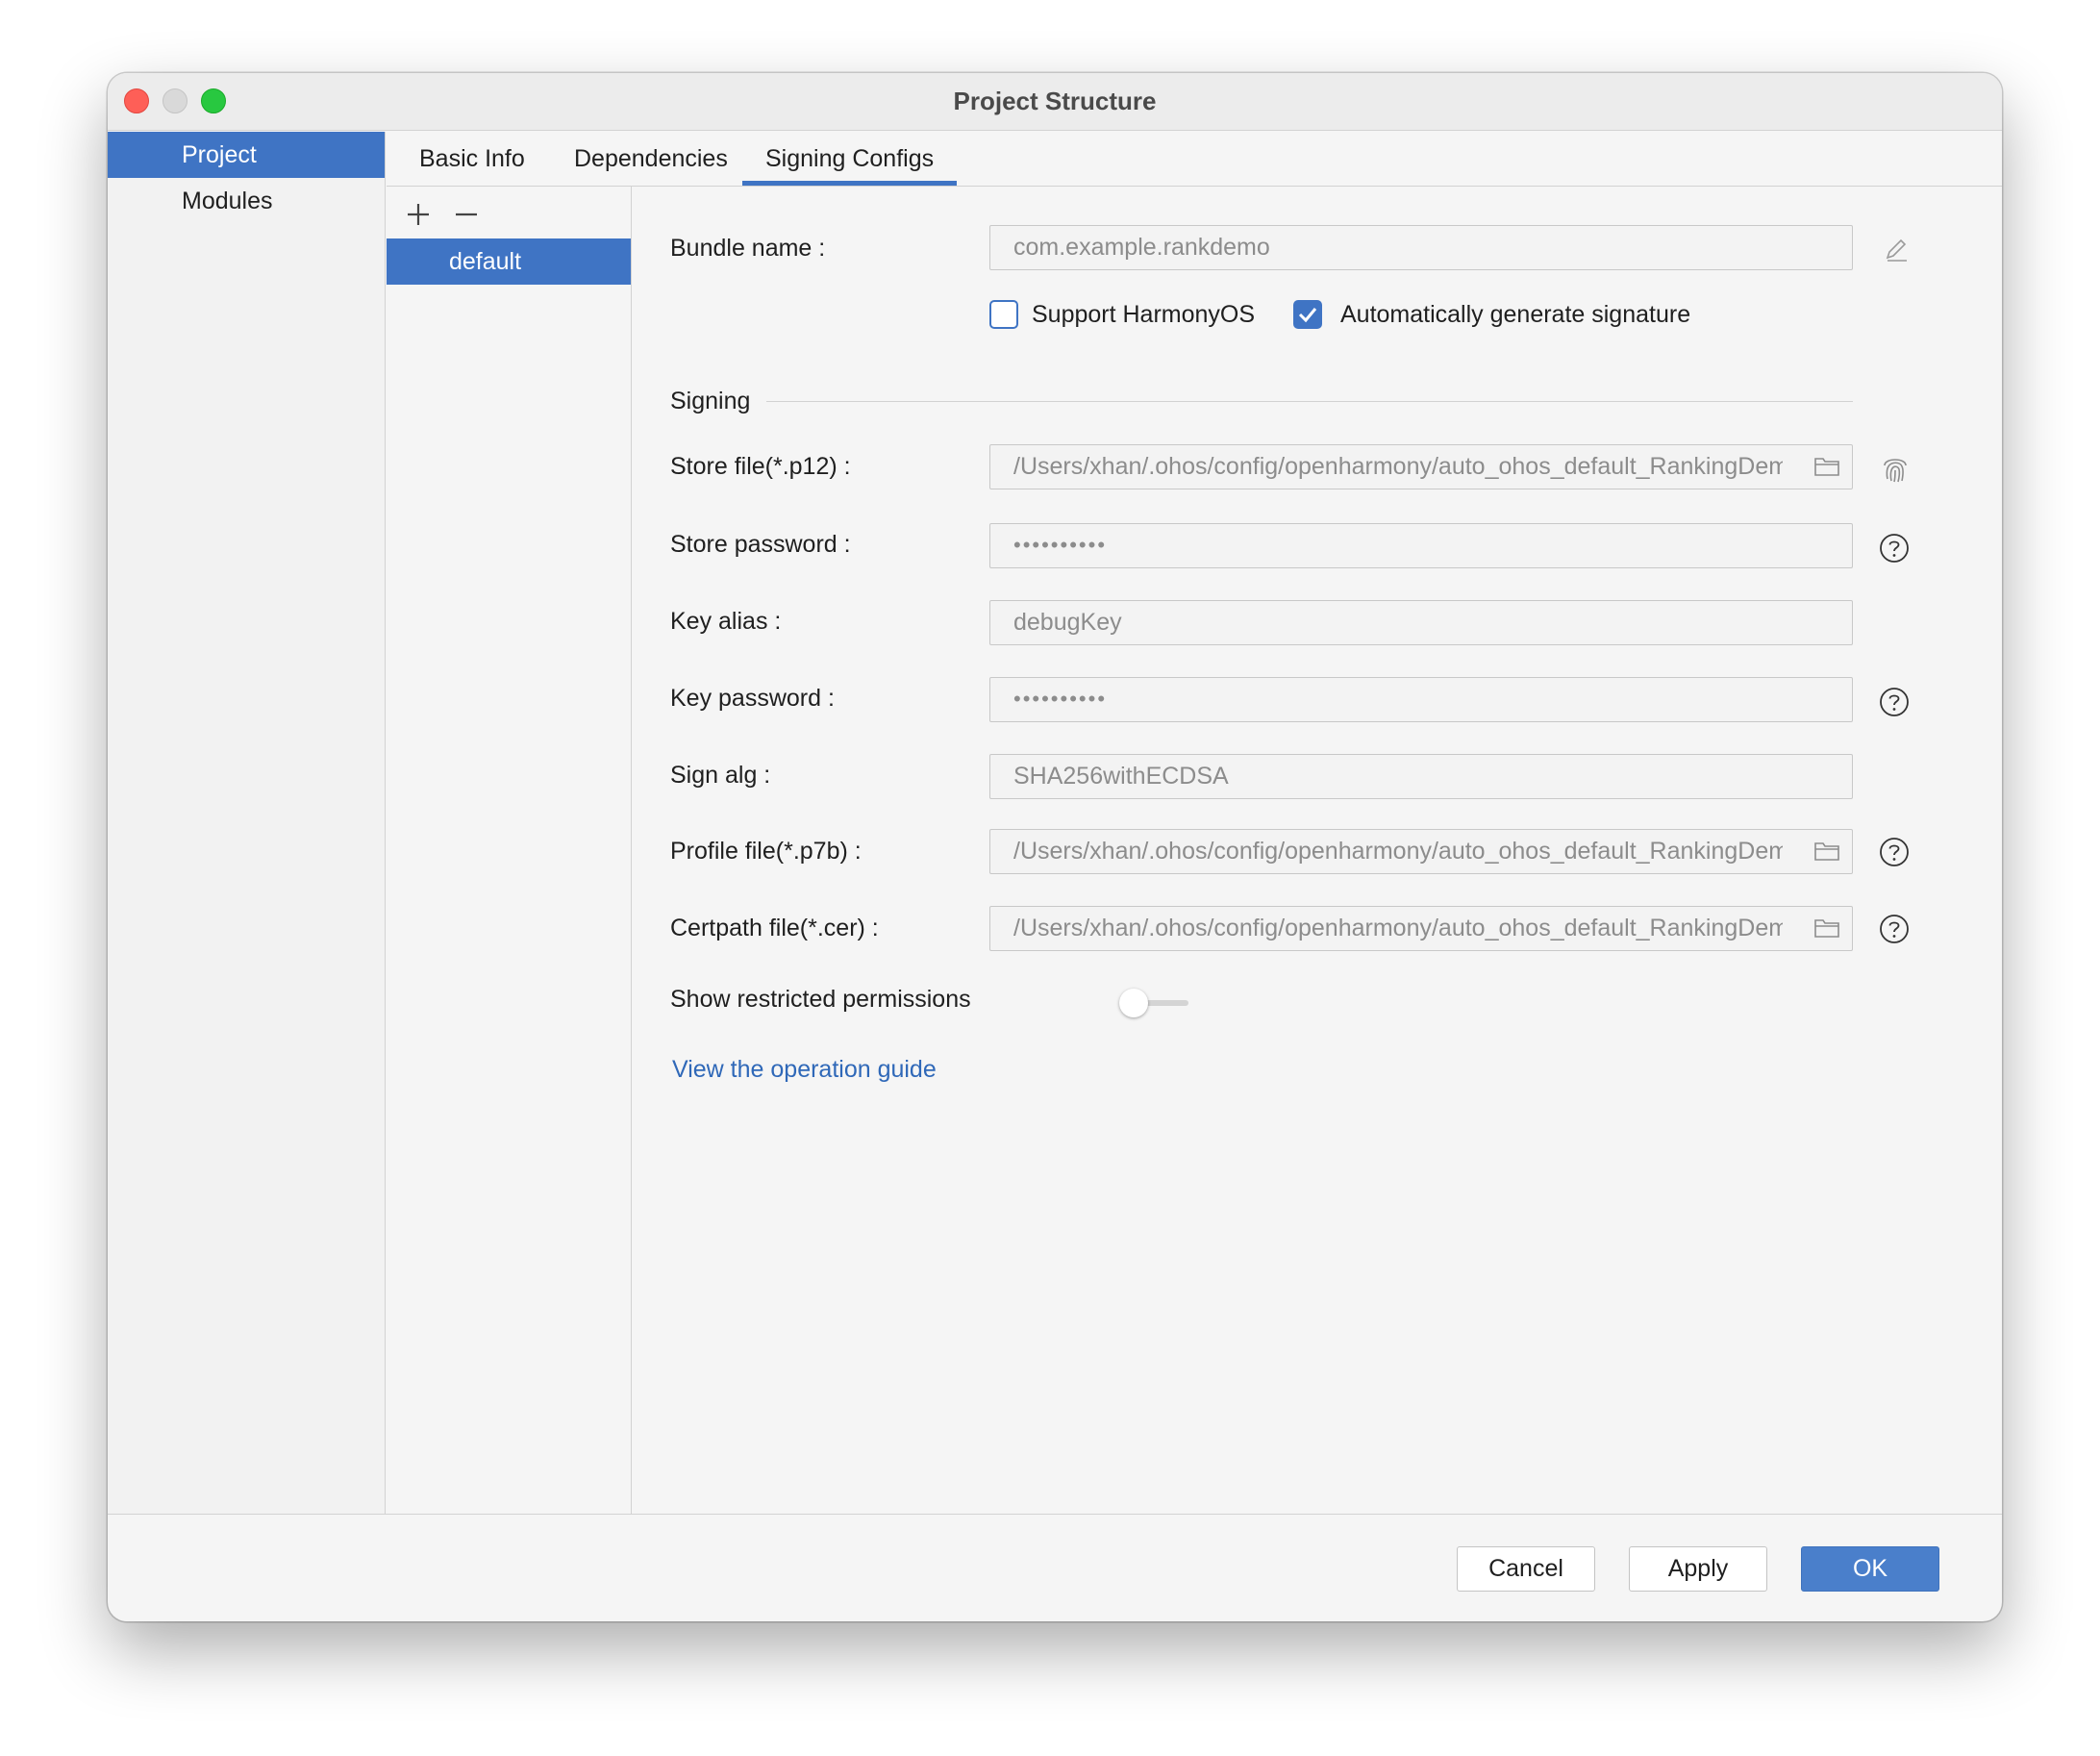 This screenshot has height=1756, width=2100. Describe the element at coordinates (721, 776) in the screenshot. I see `sign-alg-label: Sign alg :` at that location.